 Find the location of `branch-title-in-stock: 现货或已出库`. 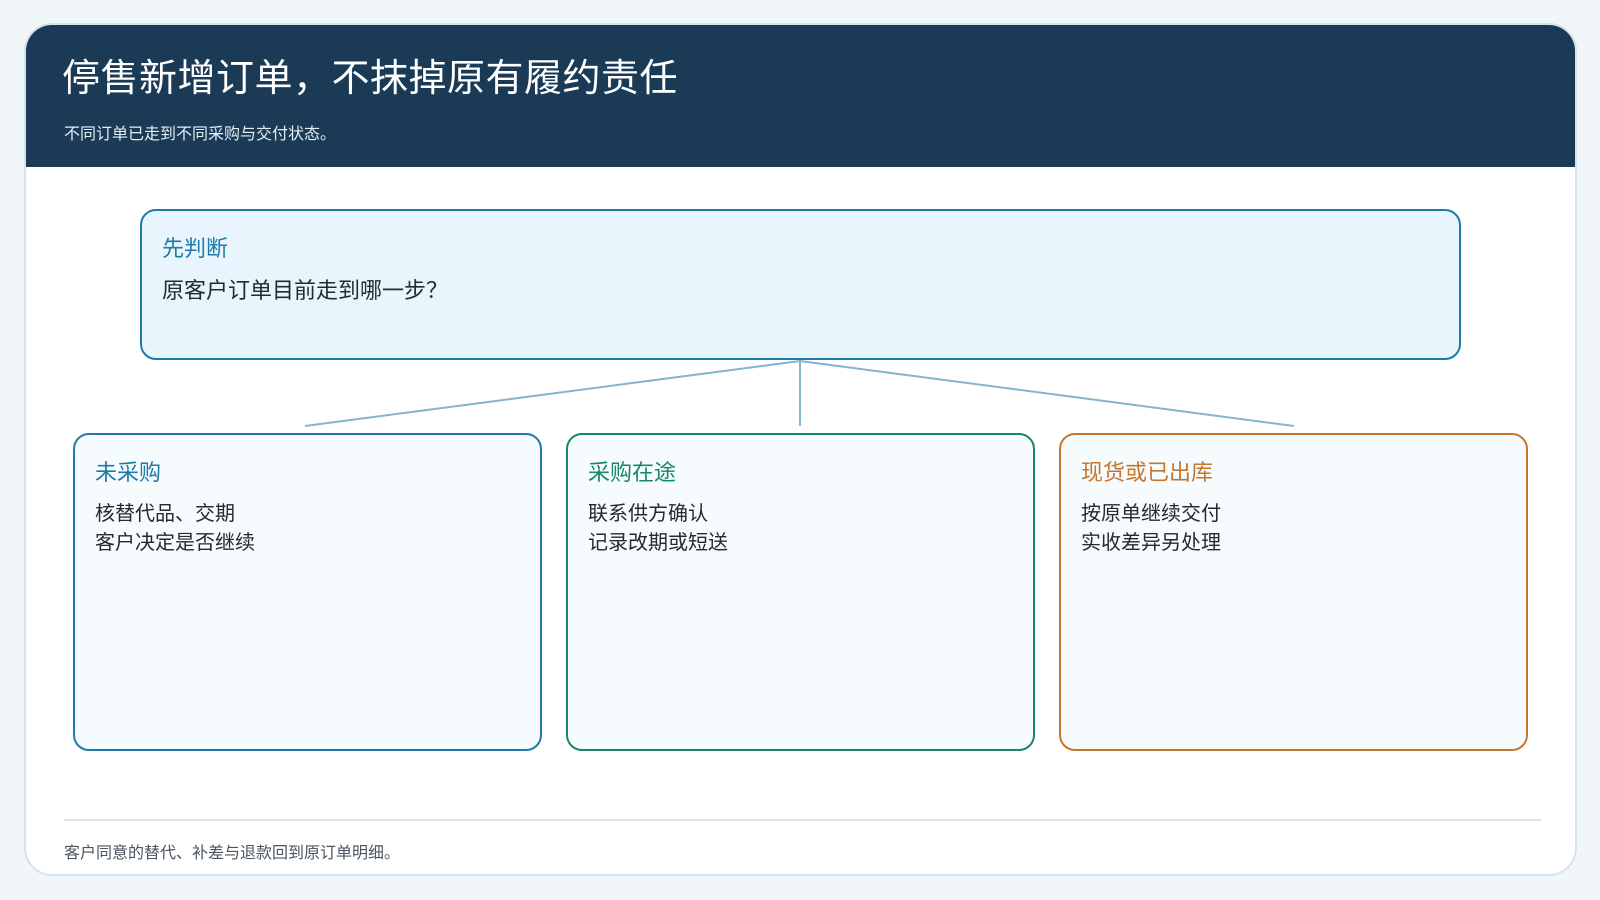

branch-title-in-stock: 现货或已出库 is located at coordinates (1147, 473).